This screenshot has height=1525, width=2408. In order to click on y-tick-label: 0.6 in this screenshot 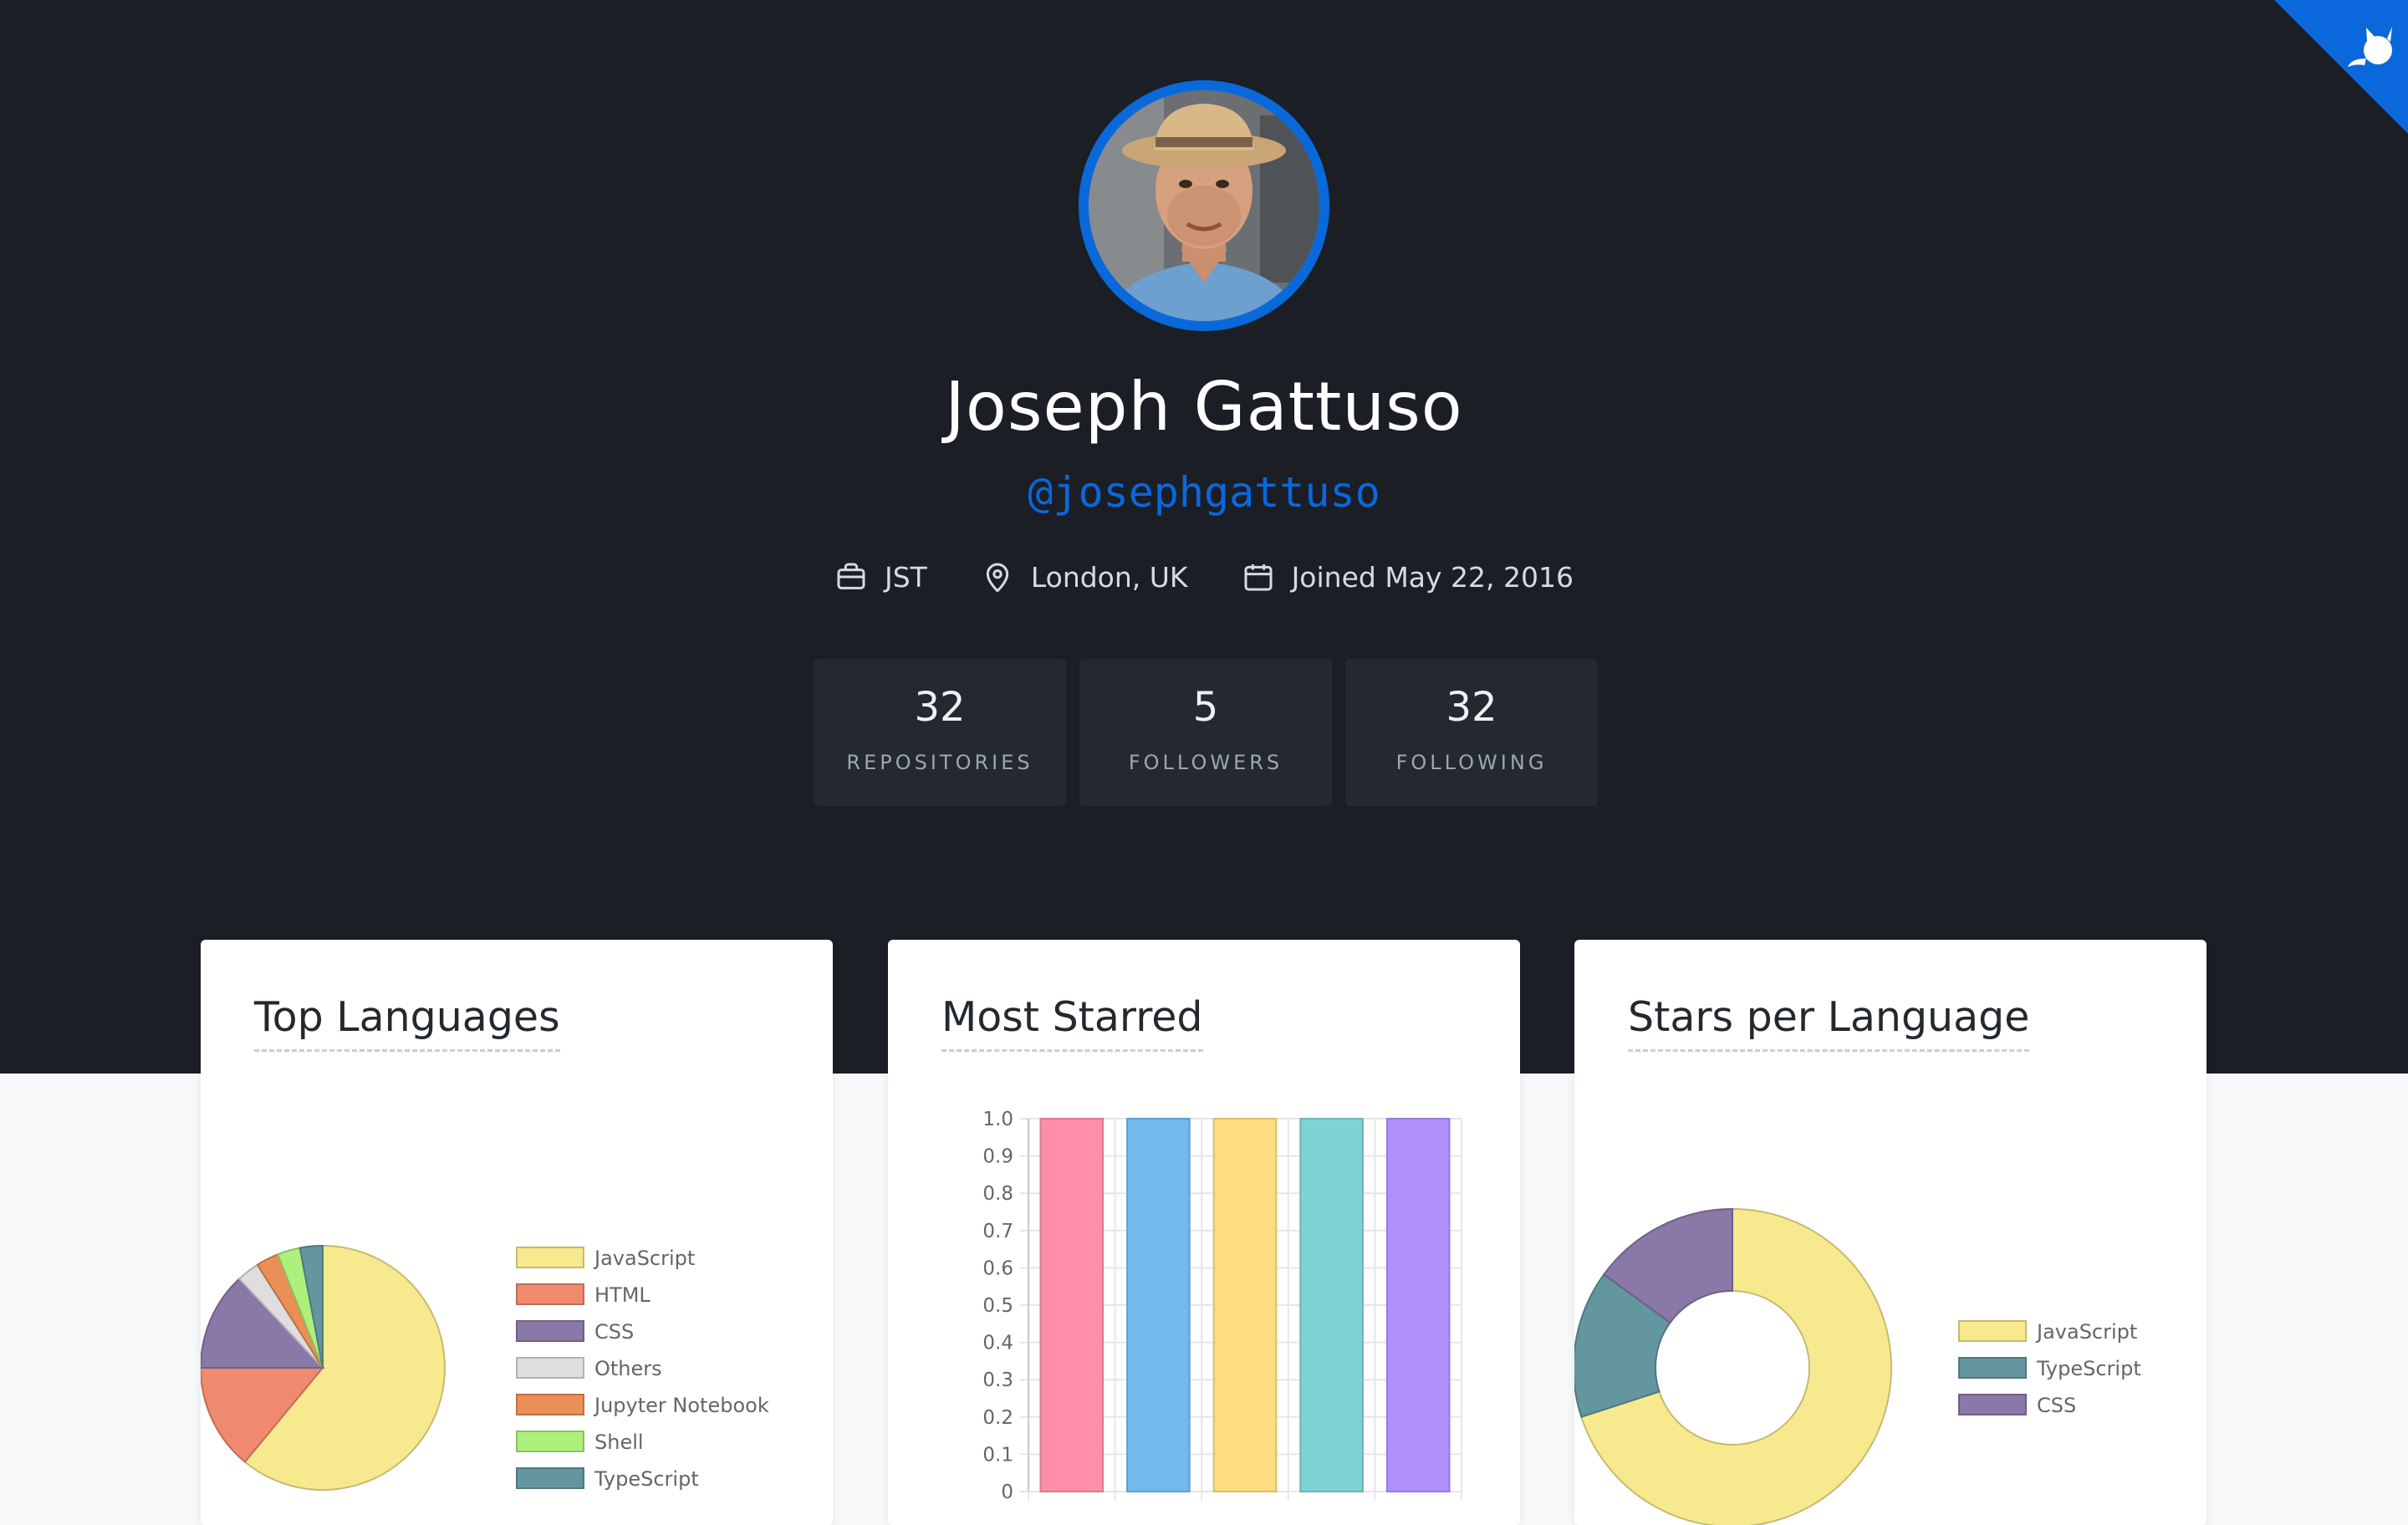, I will do `click(997, 1268)`.